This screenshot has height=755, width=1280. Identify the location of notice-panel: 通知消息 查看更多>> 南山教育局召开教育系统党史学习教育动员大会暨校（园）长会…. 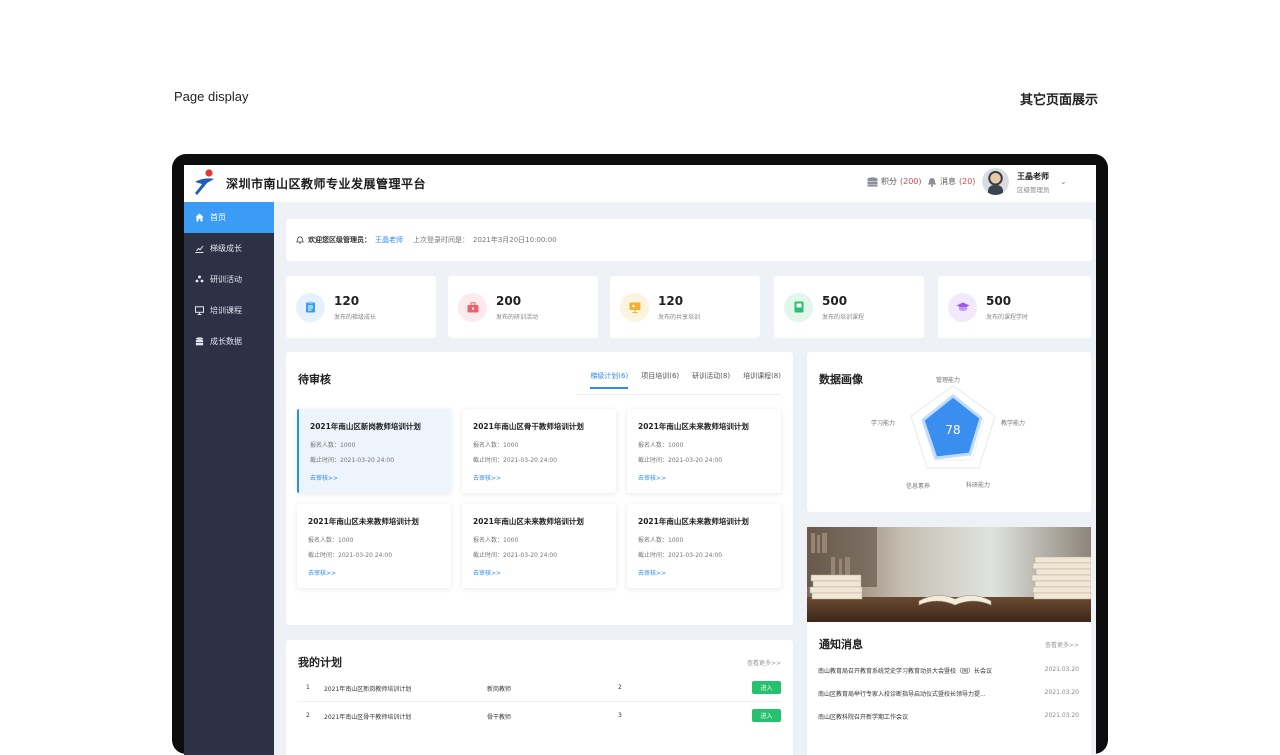
(949, 688).